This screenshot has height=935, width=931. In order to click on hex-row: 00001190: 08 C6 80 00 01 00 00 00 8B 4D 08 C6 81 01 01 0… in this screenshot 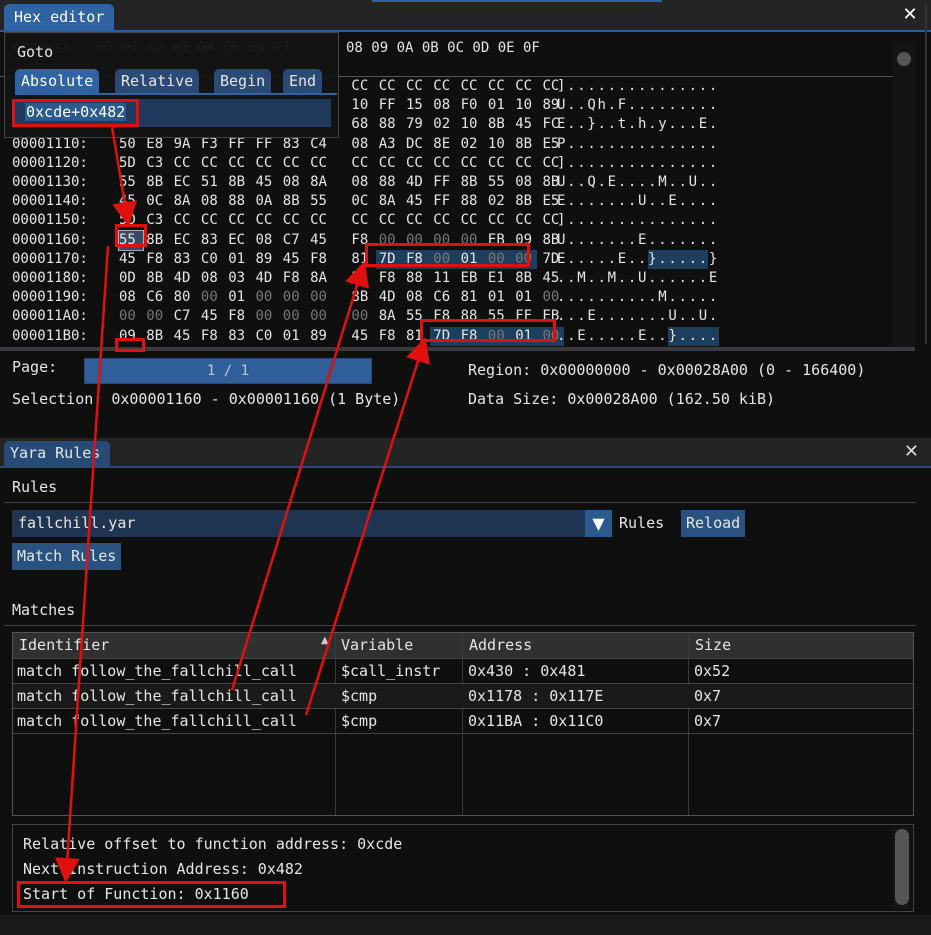, I will do `click(452, 297)`.